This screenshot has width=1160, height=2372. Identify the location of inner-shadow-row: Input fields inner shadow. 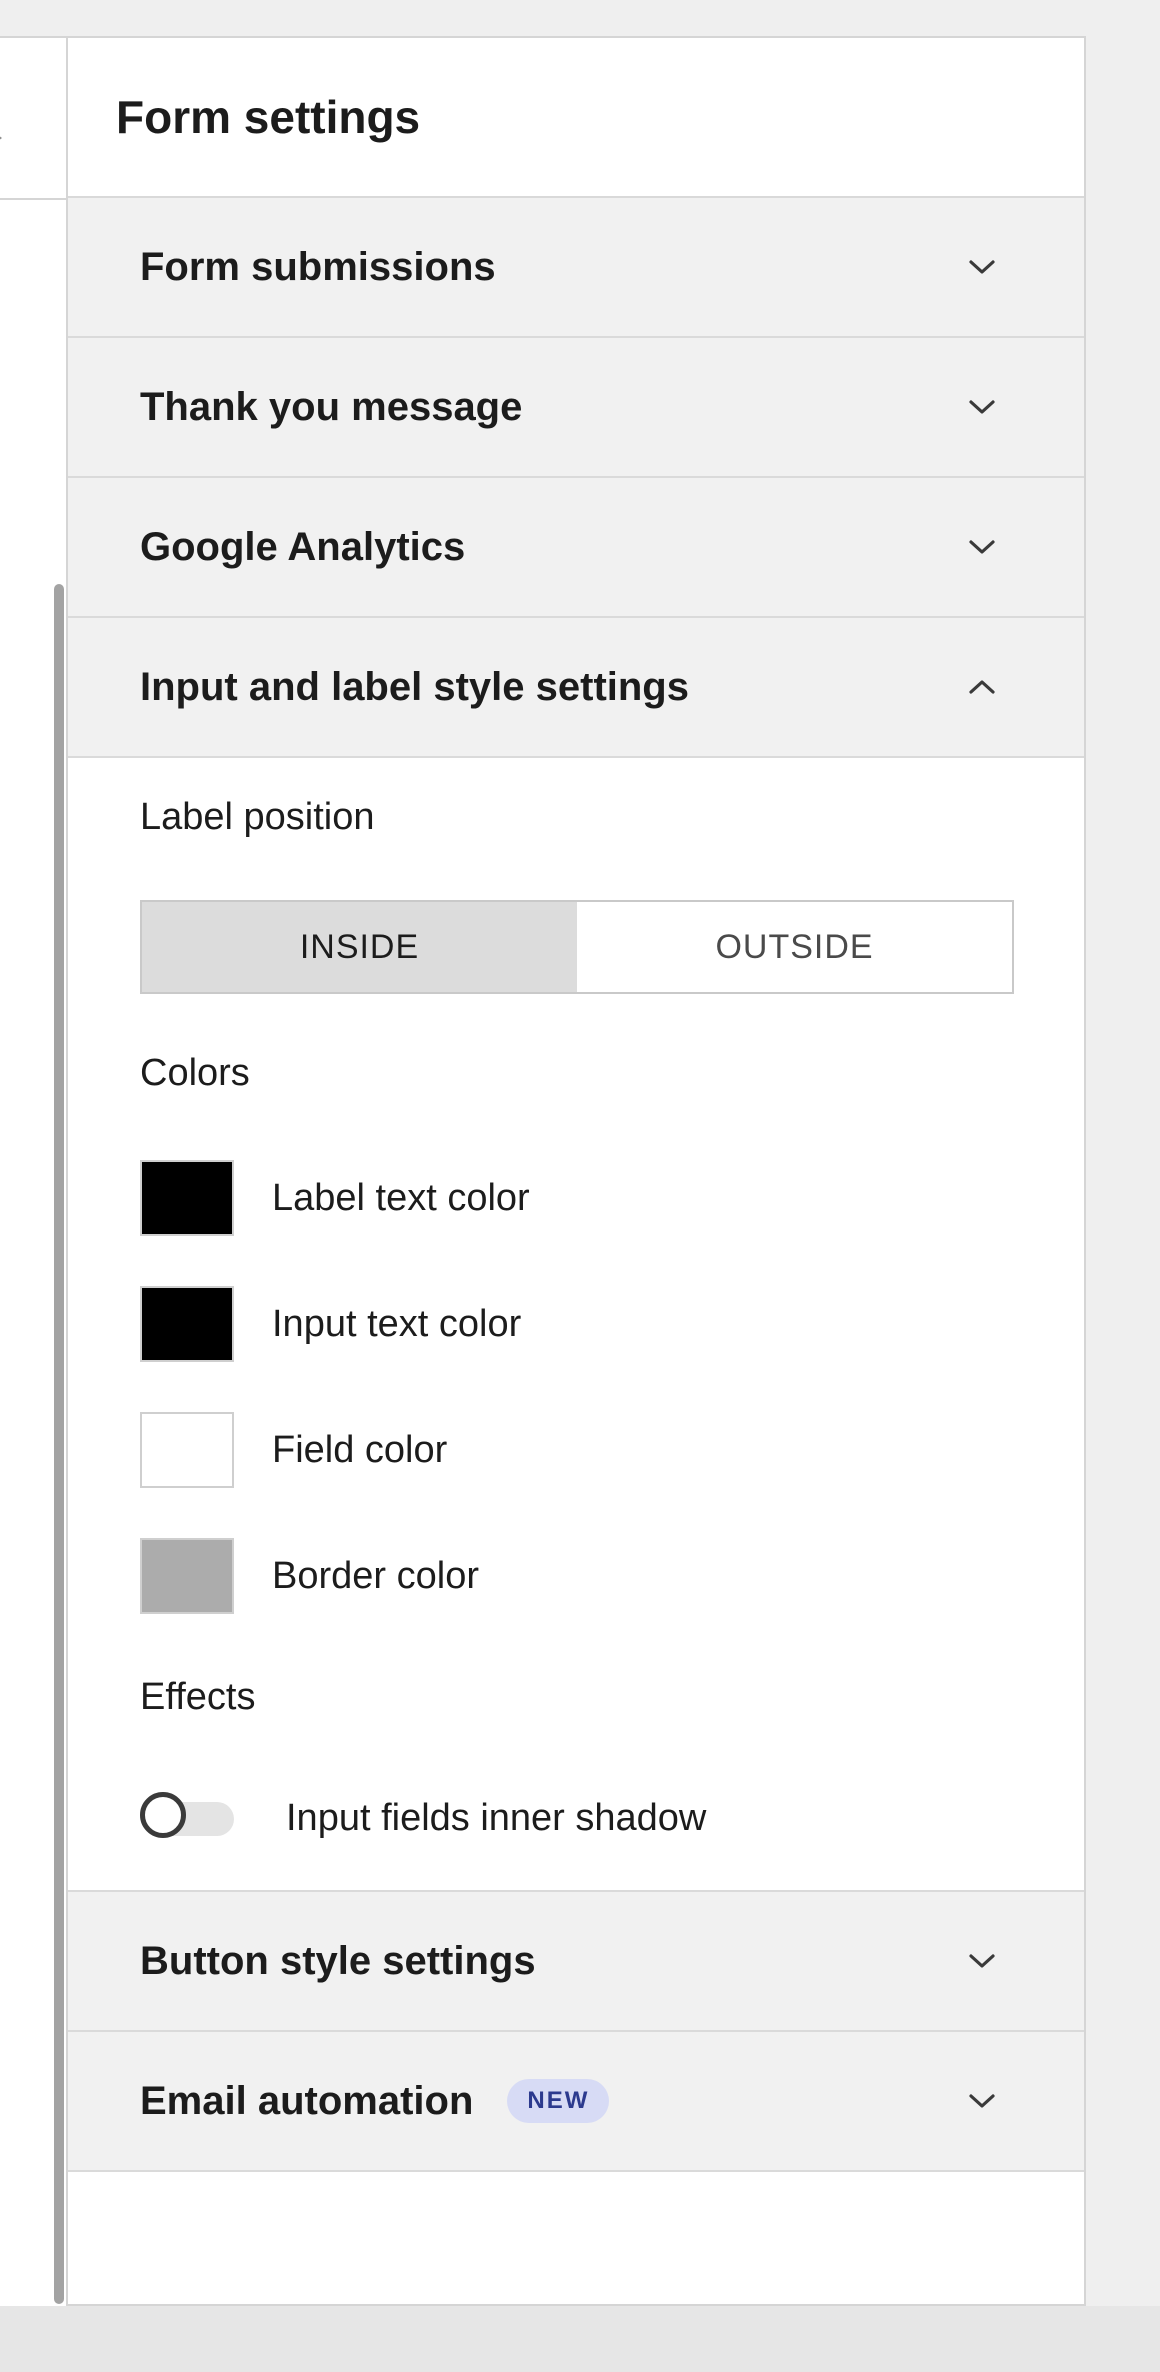
(423, 1818).